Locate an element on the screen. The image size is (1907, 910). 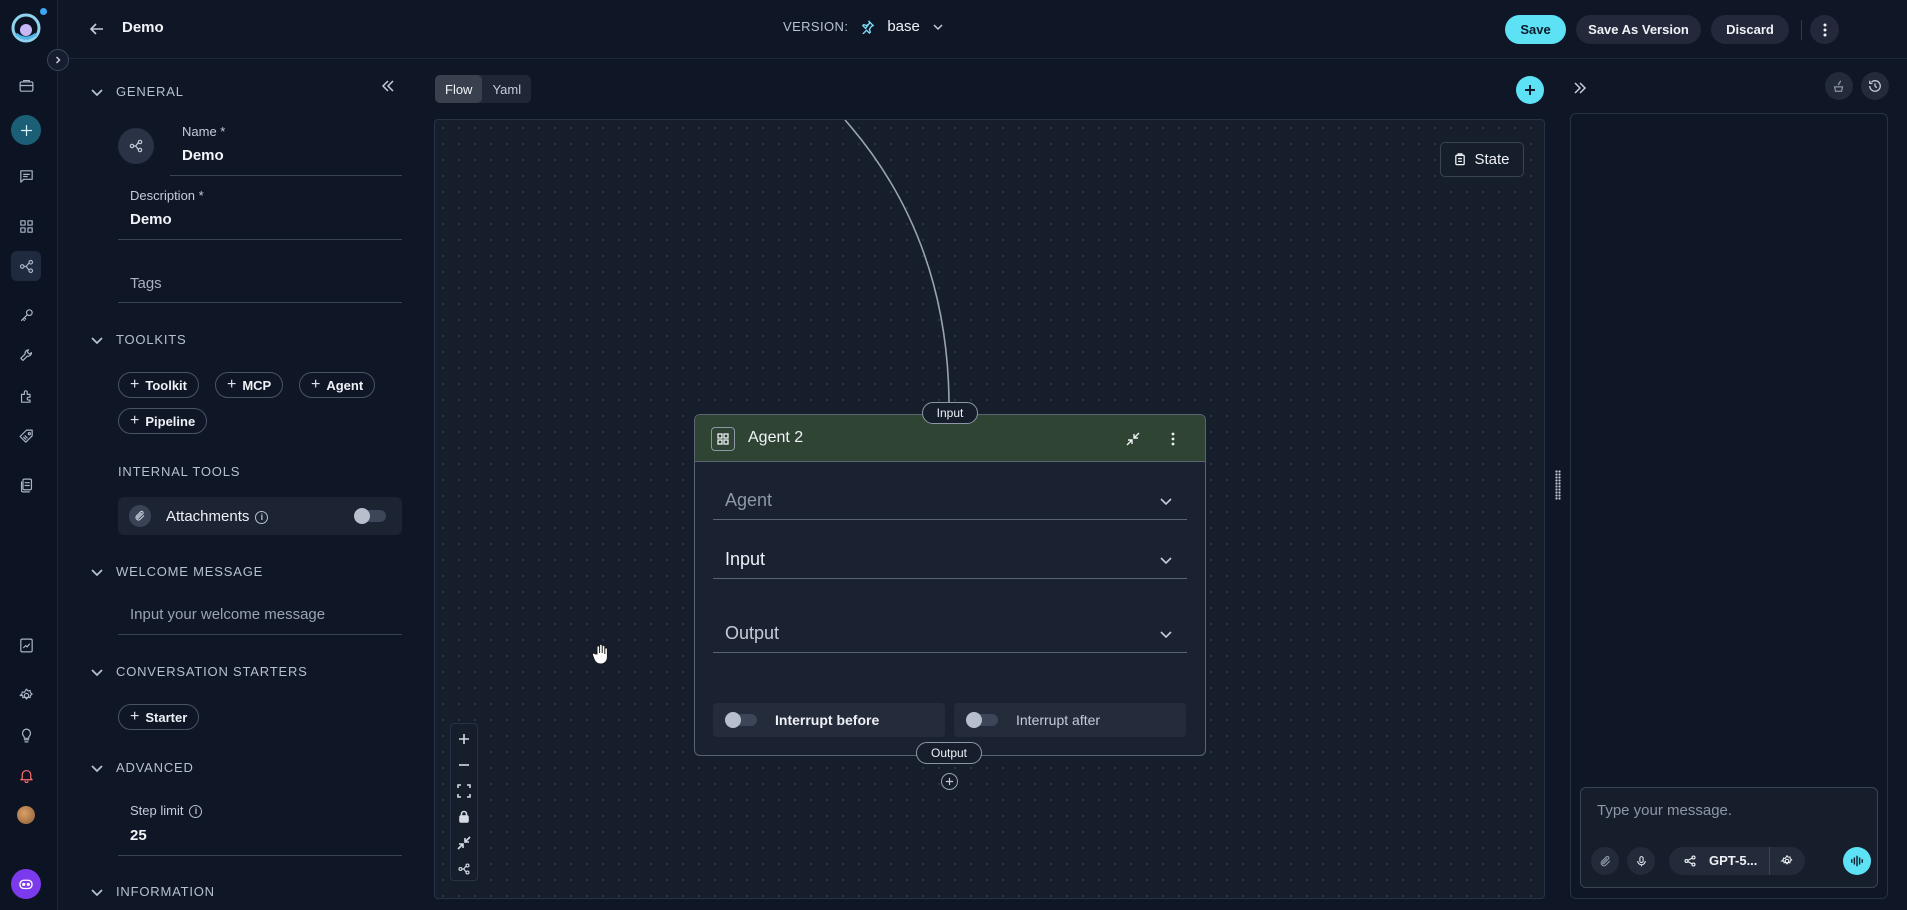
expand-sidebar-button is located at coordinates (58, 60).